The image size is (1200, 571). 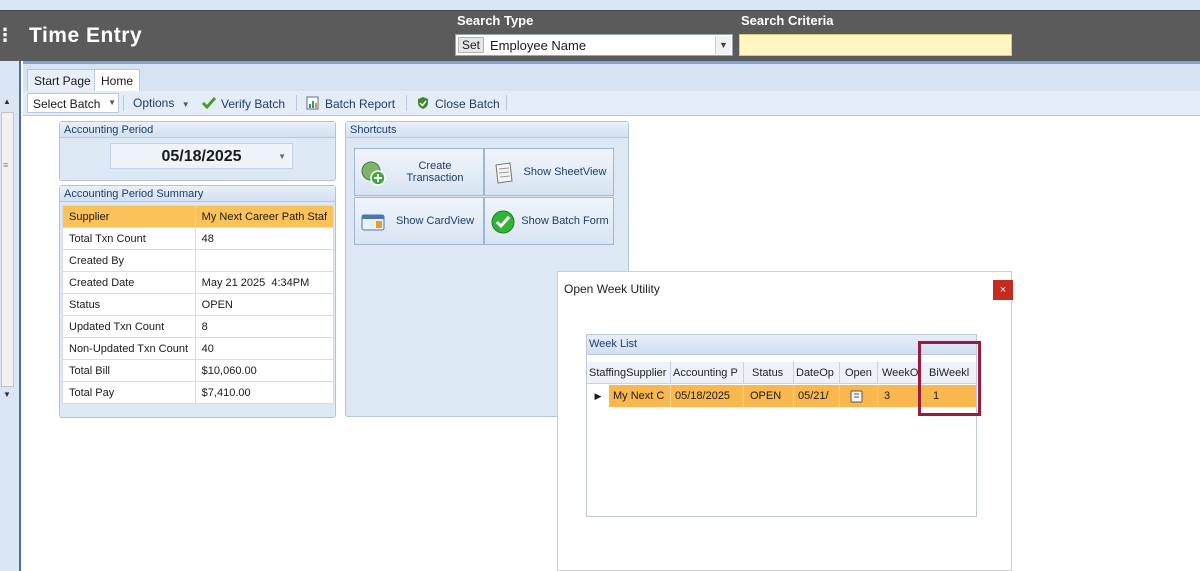 I want to click on verify-batch-label: Verify Batch, so click(x=253, y=104).